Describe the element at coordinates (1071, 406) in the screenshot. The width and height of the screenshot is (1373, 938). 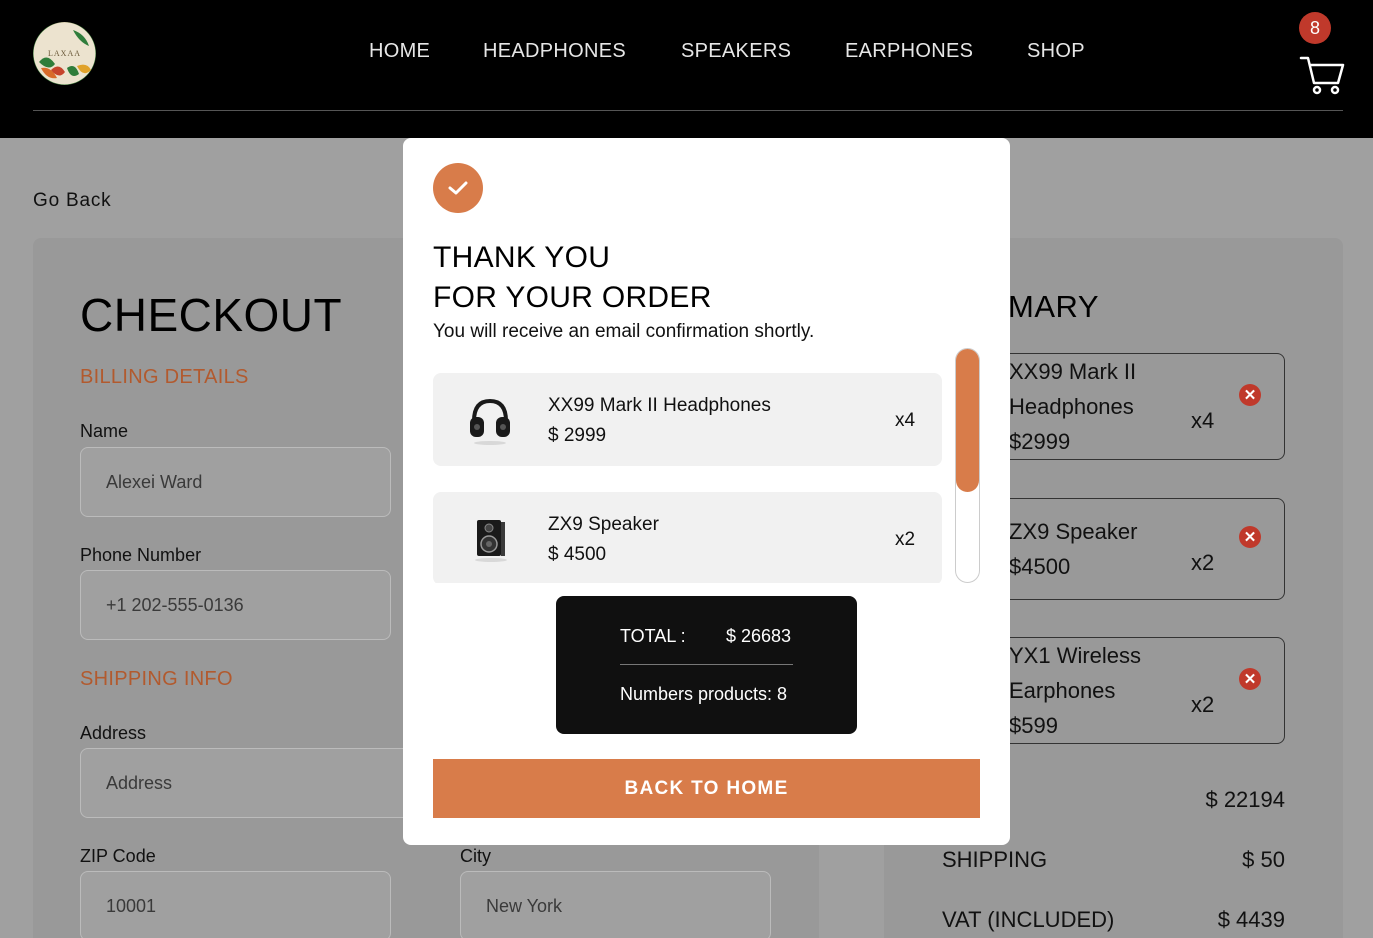
I see `summary-item-name: Headphones` at that location.